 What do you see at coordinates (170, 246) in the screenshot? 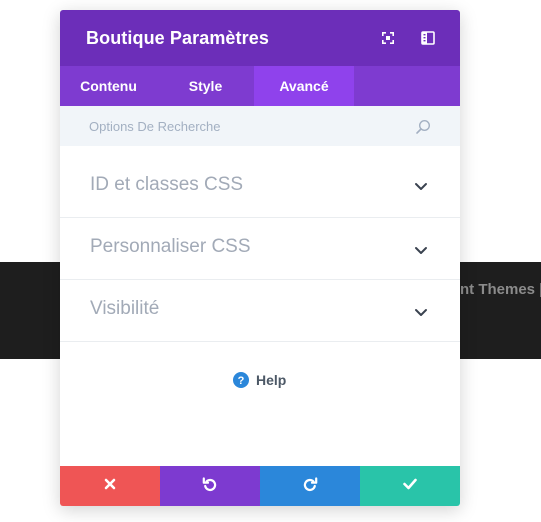
I see `section-label: Personnaliser CSS` at bounding box center [170, 246].